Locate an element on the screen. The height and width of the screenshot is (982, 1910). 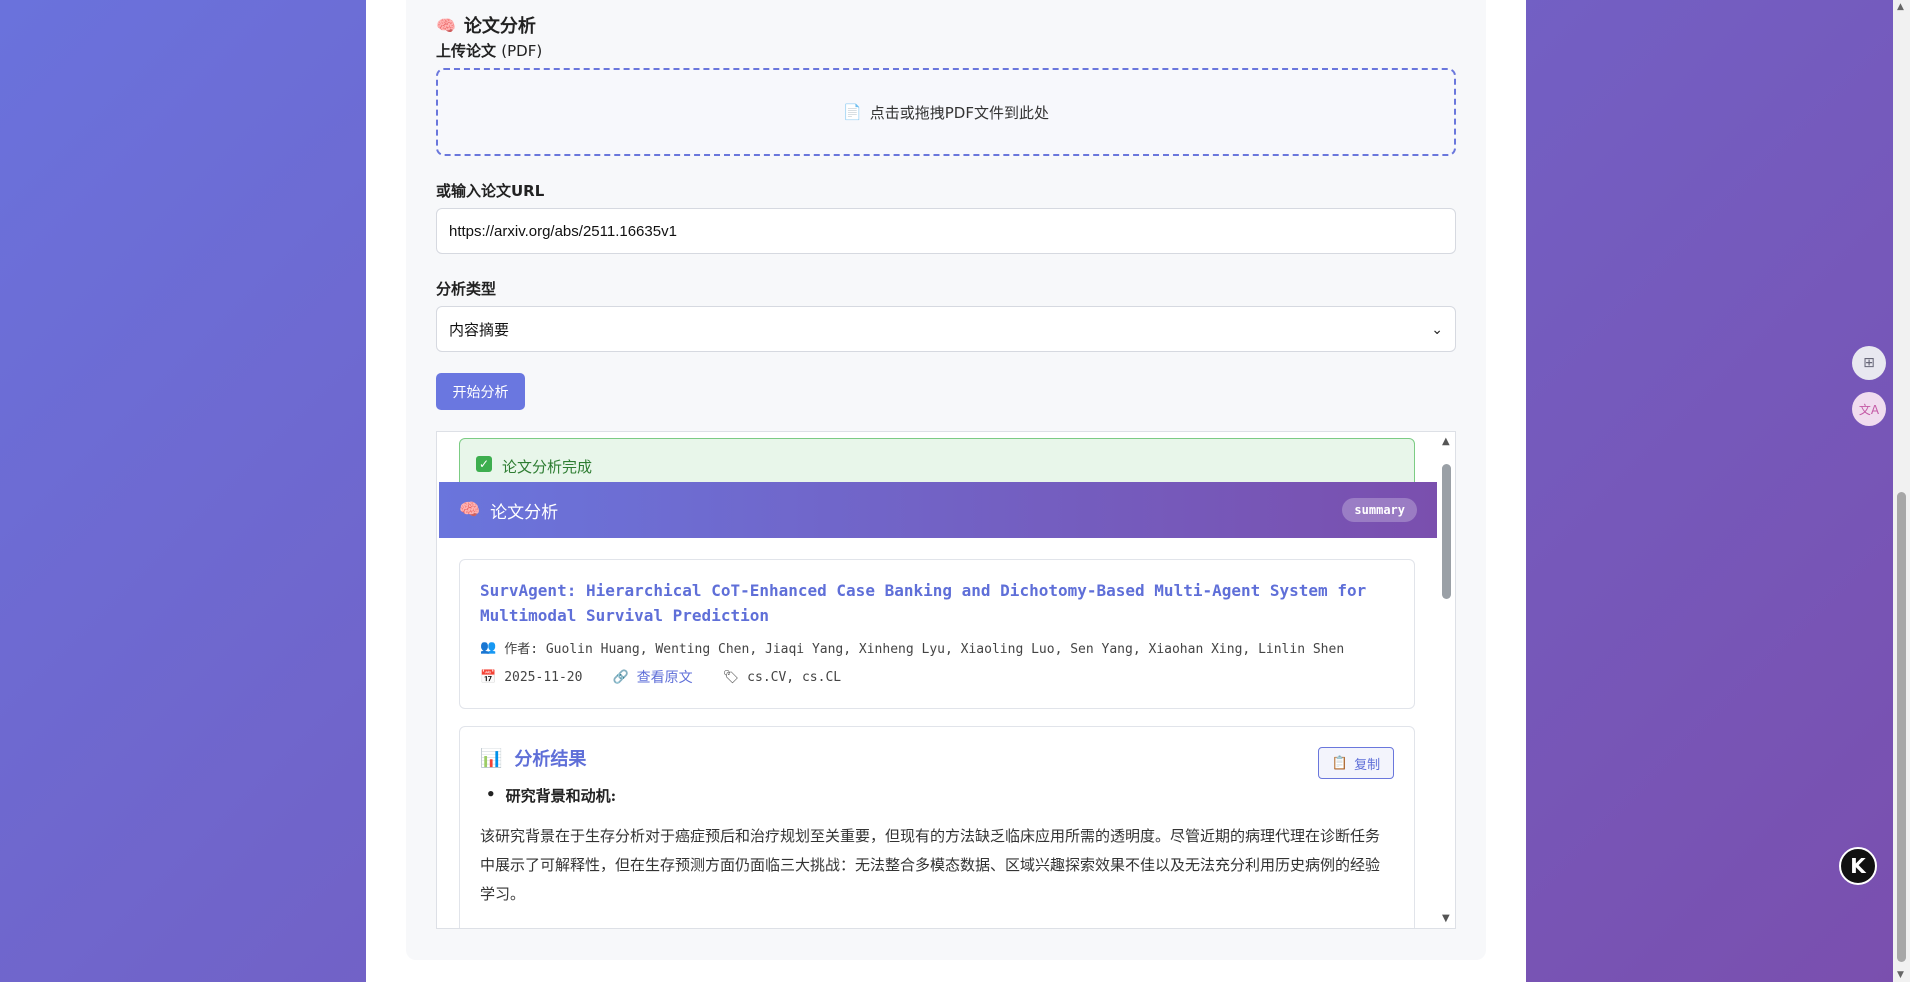
check-icon: ✓ is located at coordinates (484, 464).